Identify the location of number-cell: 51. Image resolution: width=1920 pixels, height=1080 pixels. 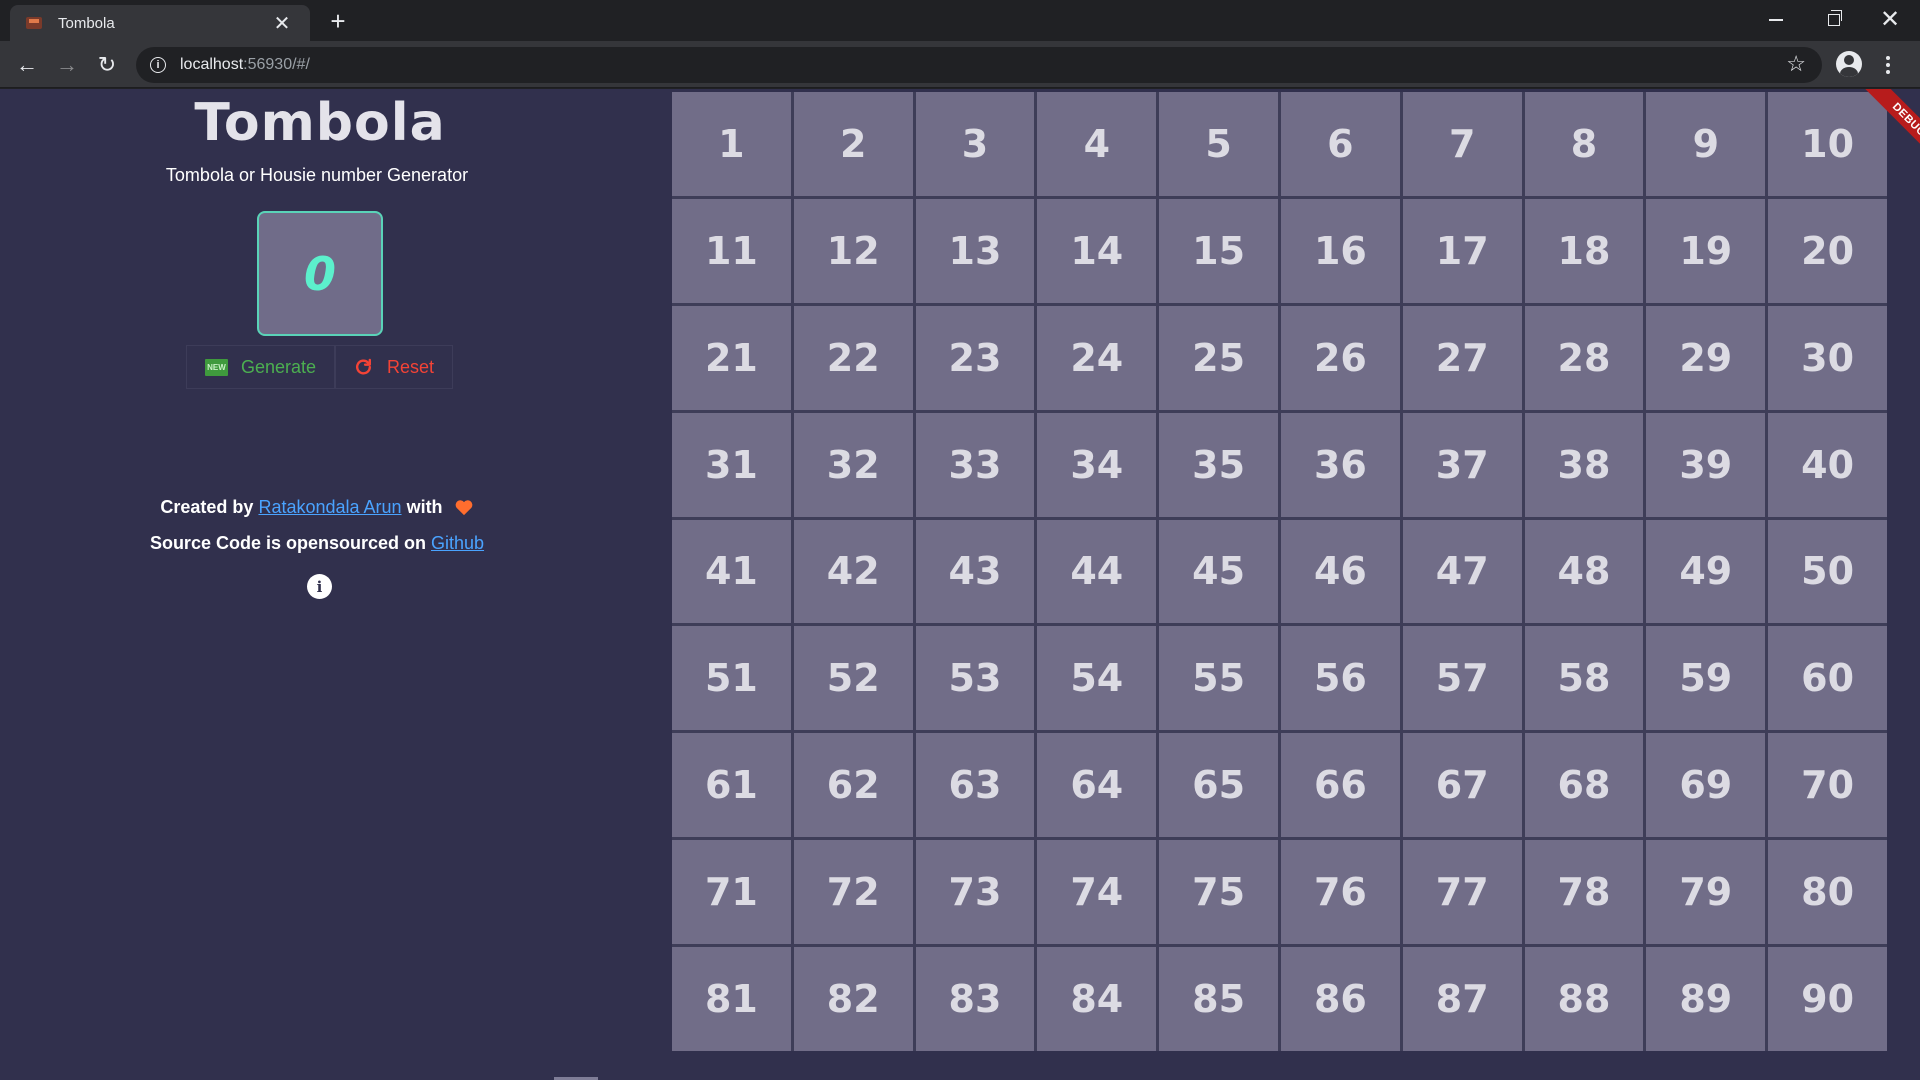
(731, 678).